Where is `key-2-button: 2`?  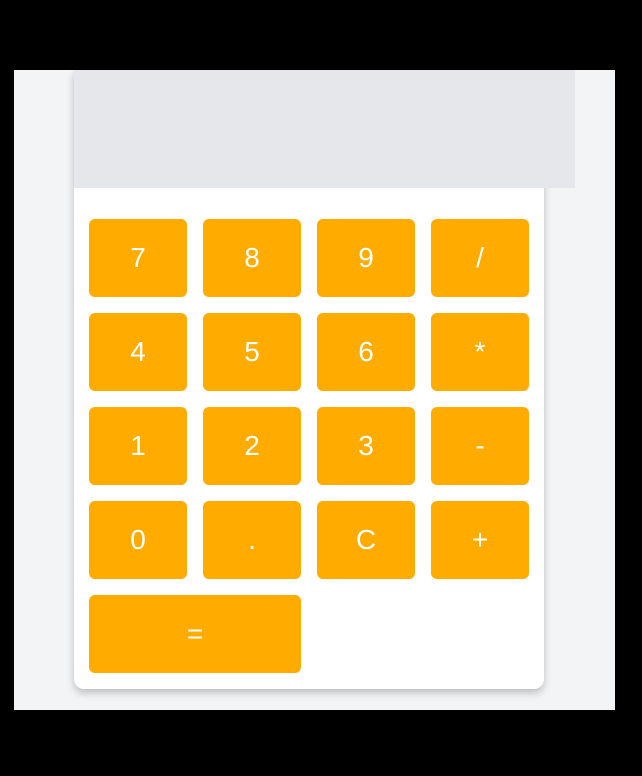
key-2-button: 2 is located at coordinates (252, 446).